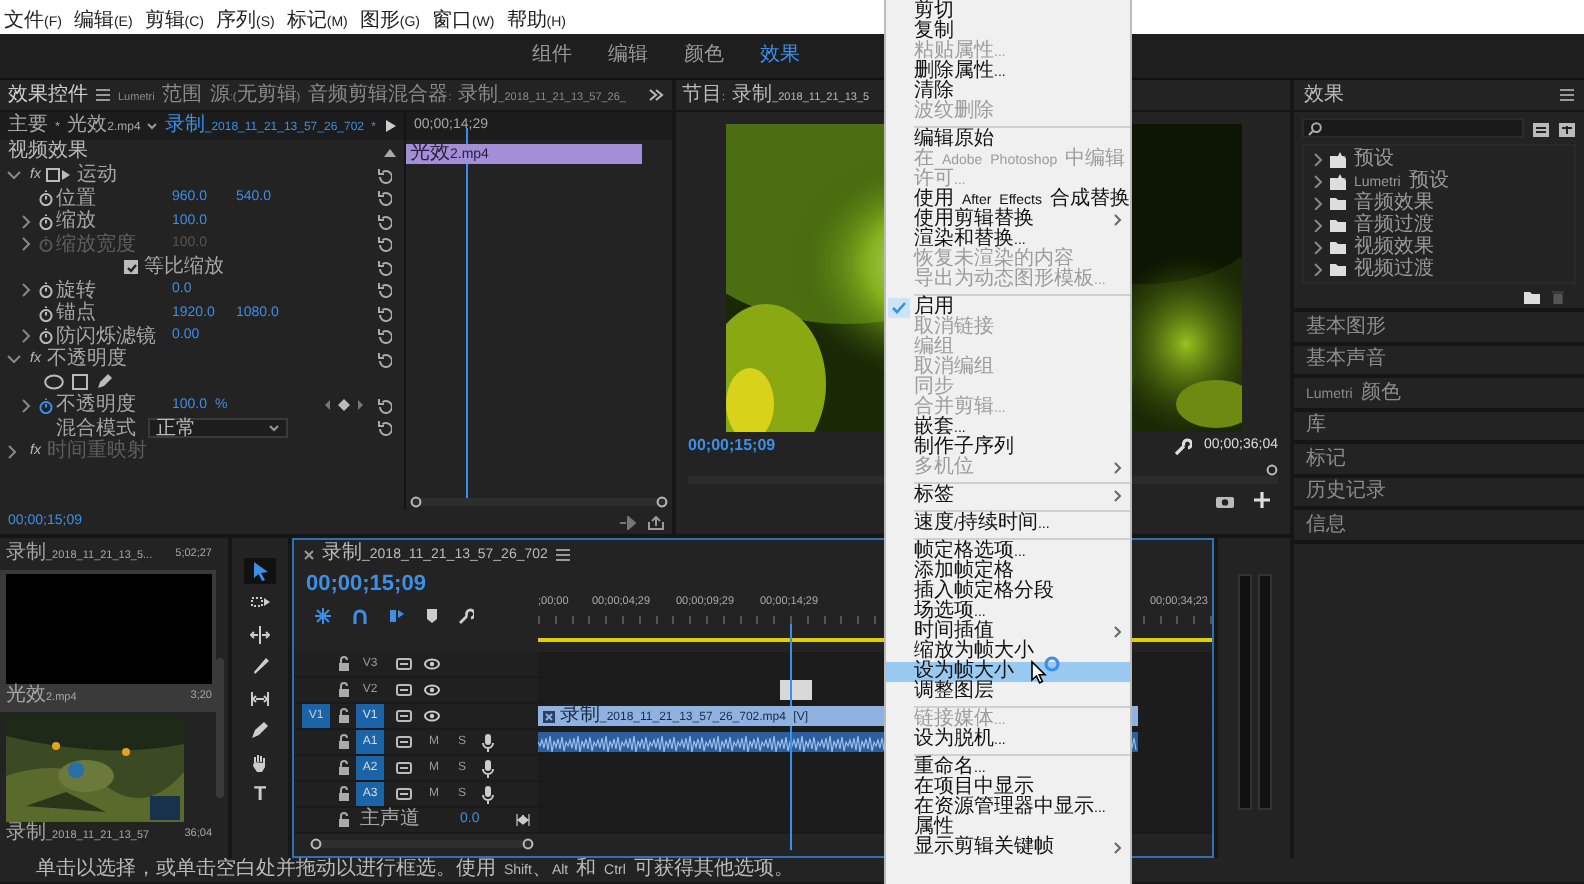 The image size is (1584, 884). What do you see at coordinates (1439, 247) in the screenshot?
I see `effects-folder: 视频效果` at bounding box center [1439, 247].